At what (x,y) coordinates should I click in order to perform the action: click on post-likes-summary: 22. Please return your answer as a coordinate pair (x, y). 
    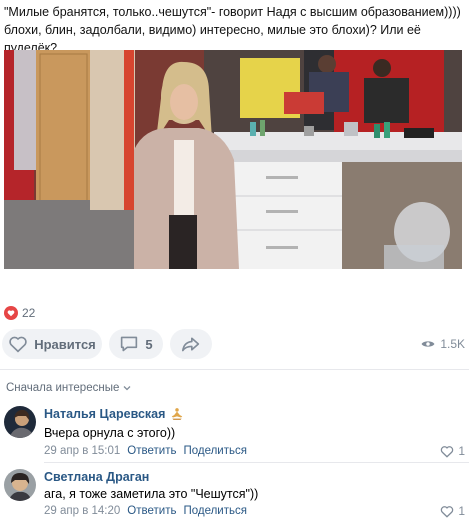
    Looking at the image, I should click on (19, 313).